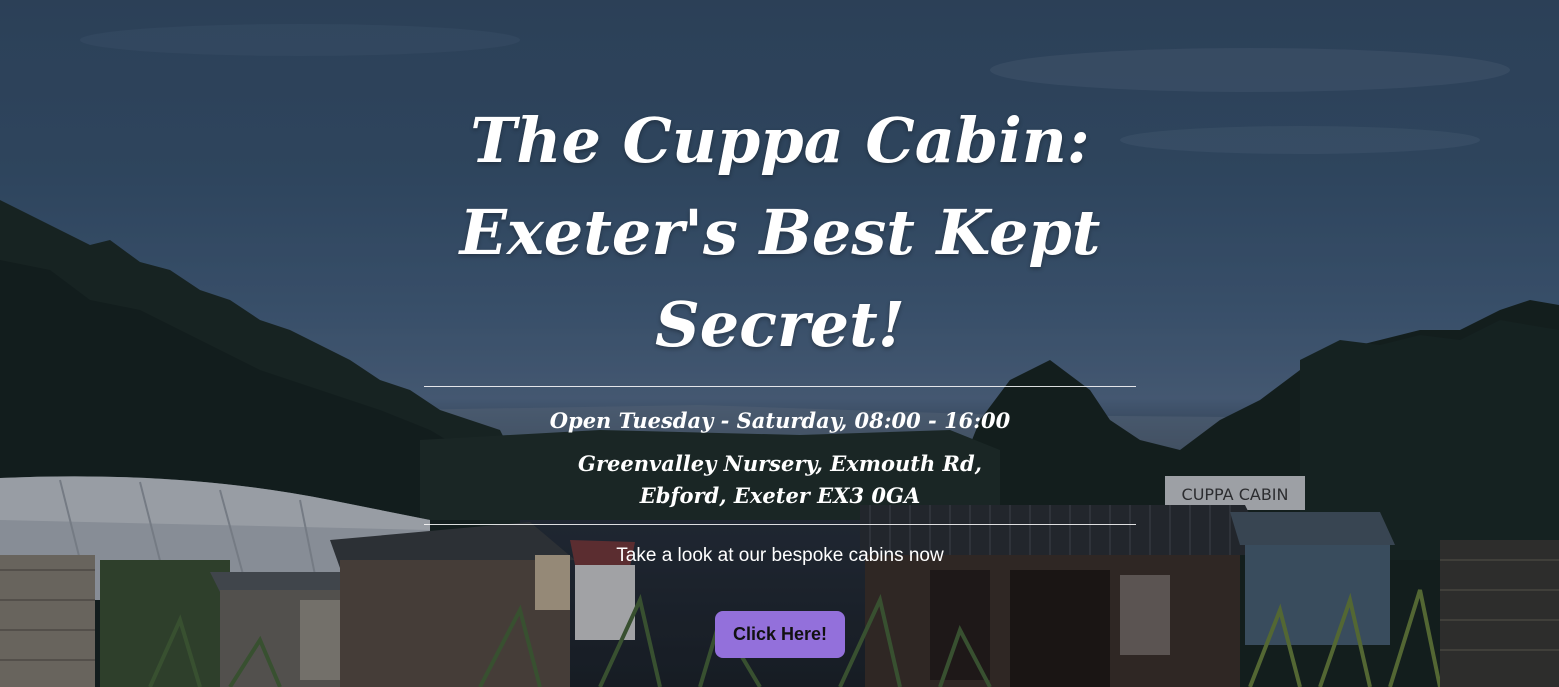  Describe the element at coordinates (780, 278) in the screenshot. I see `hero-title-line2: Exeter's Best Kept Secret!` at that location.